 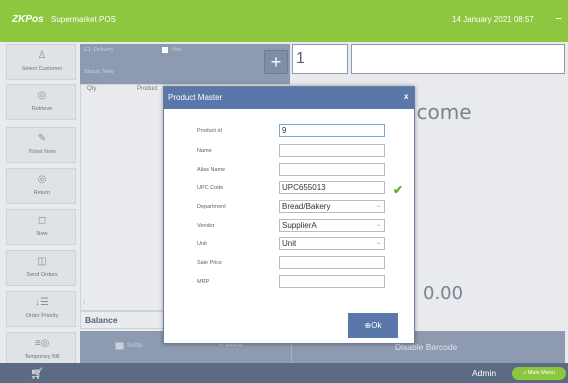 What do you see at coordinates (398, 190) in the screenshot?
I see `check-icon: ✔` at bounding box center [398, 190].